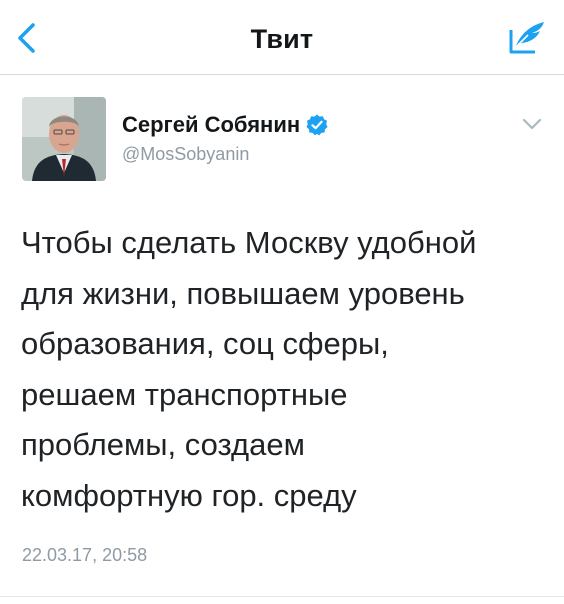  I want to click on divider, so click(282, 596).